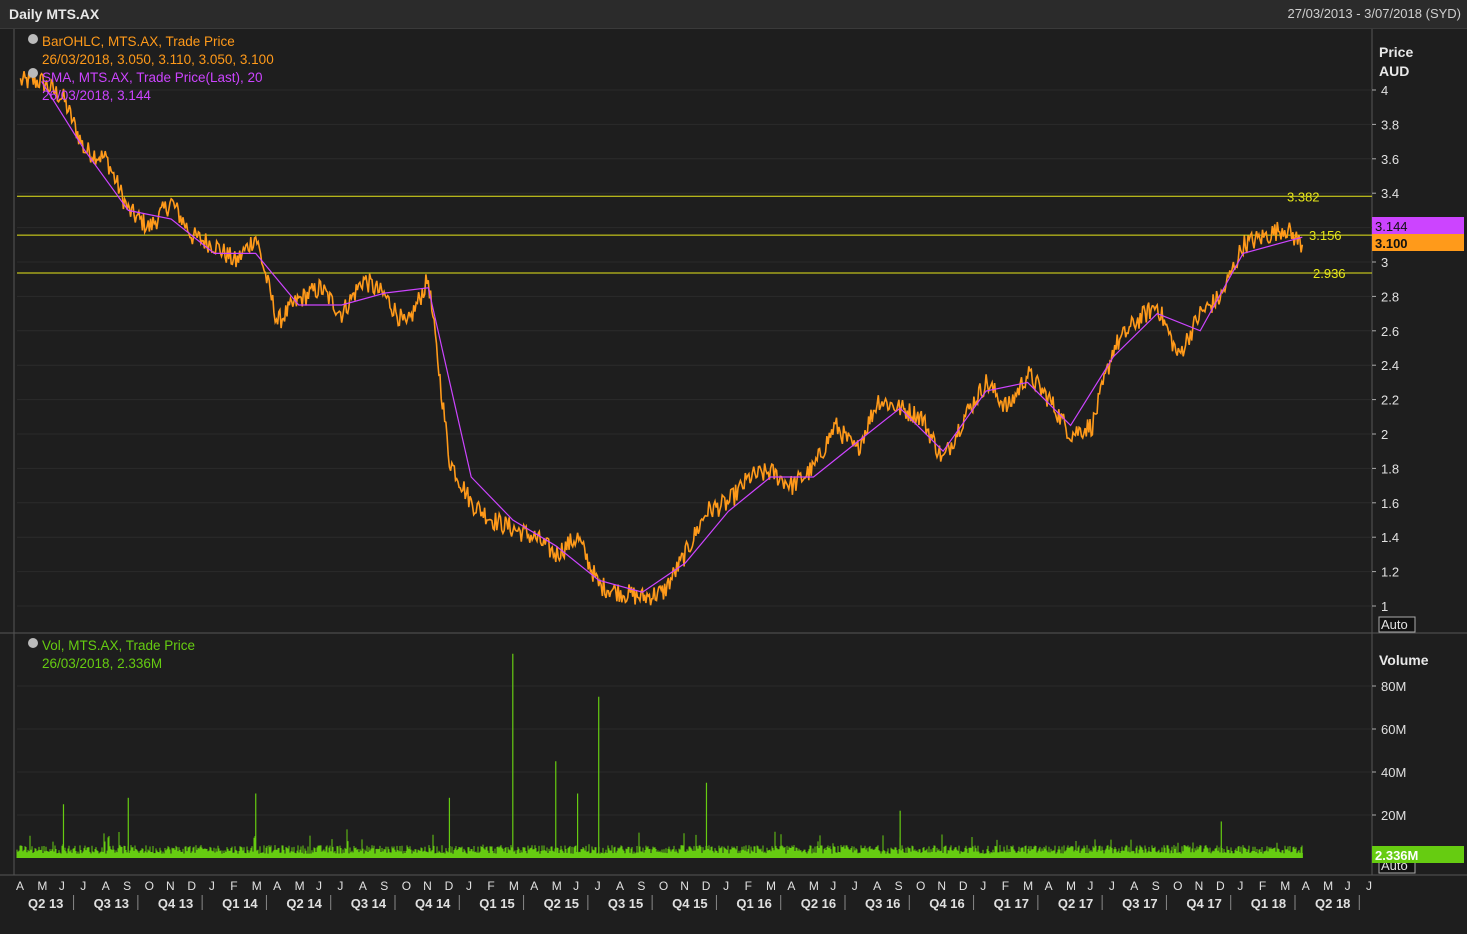 The height and width of the screenshot is (934, 1467). I want to click on price-tick-label: 2.8, so click(1390, 296).